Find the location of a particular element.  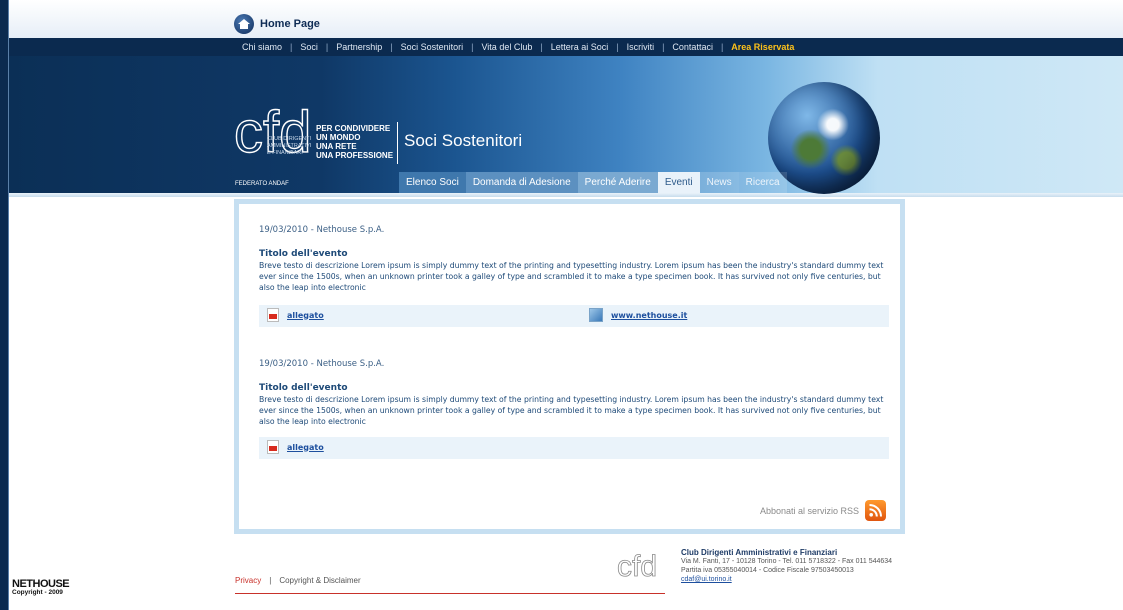

nav-soci: Soci is located at coordinates (309, 47).